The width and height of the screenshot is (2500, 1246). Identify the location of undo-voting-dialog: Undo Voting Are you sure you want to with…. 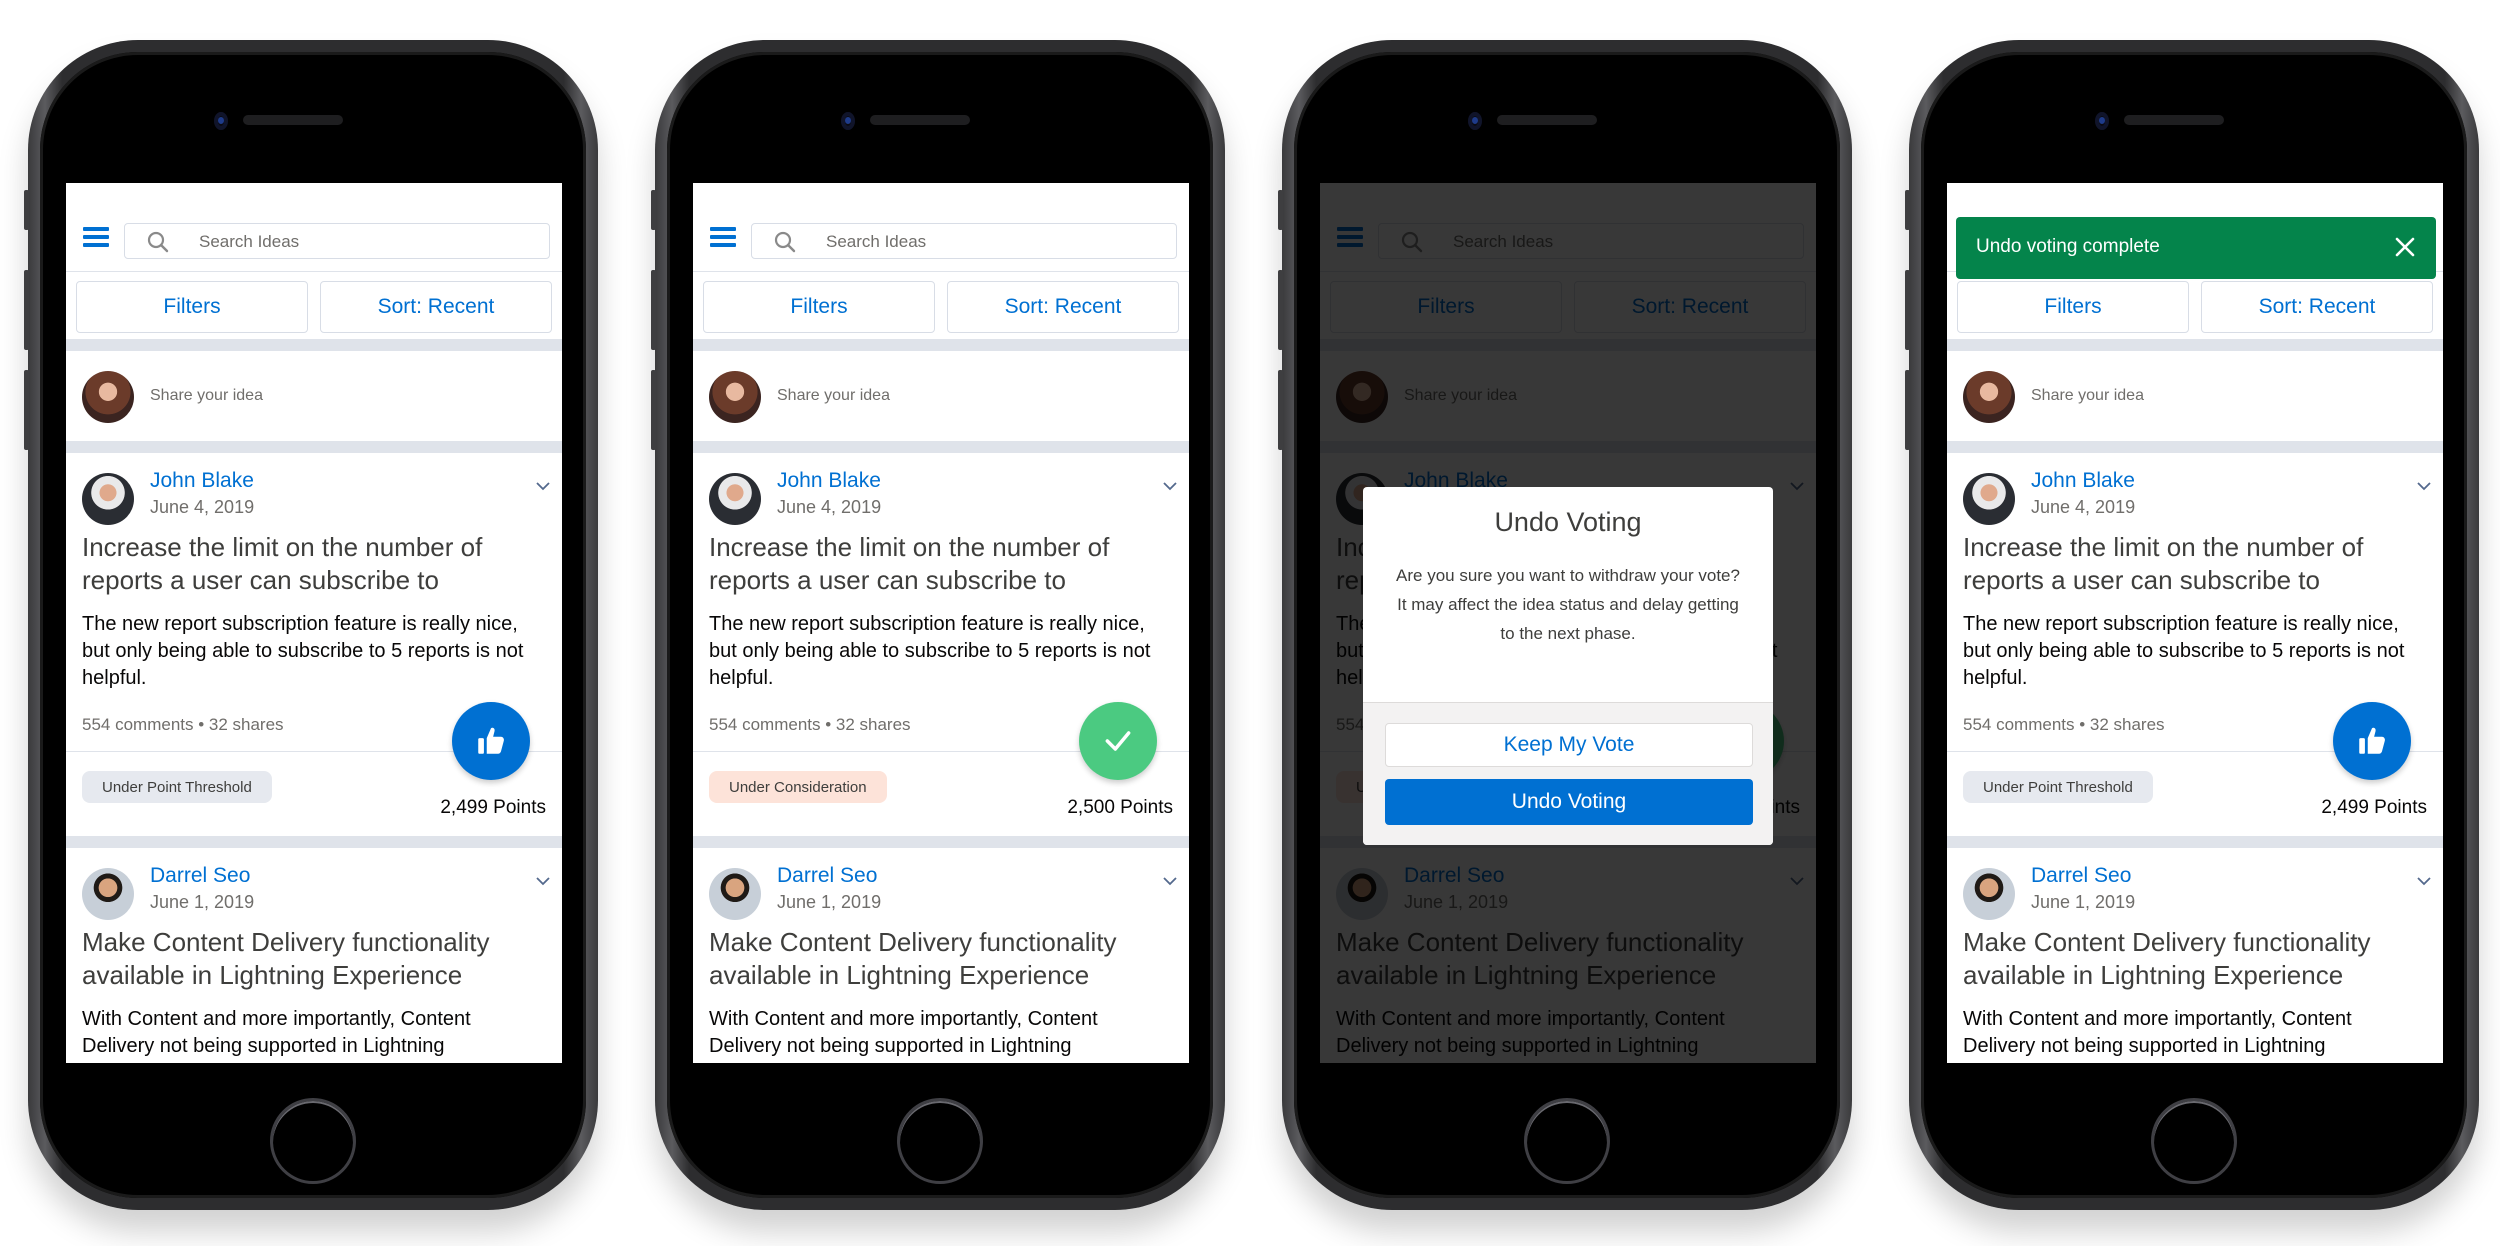
(1568, 666).